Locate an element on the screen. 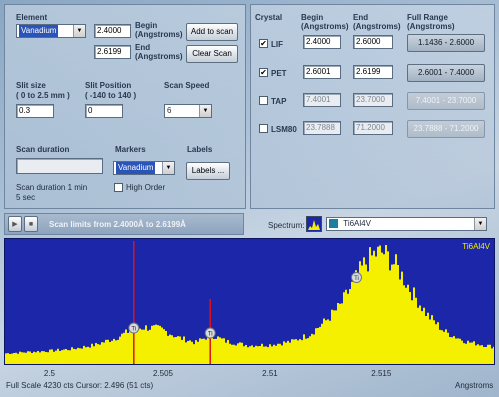 This screenshot has height=397, width=499. begin-header: Begin is located at coordinates (312, 17).